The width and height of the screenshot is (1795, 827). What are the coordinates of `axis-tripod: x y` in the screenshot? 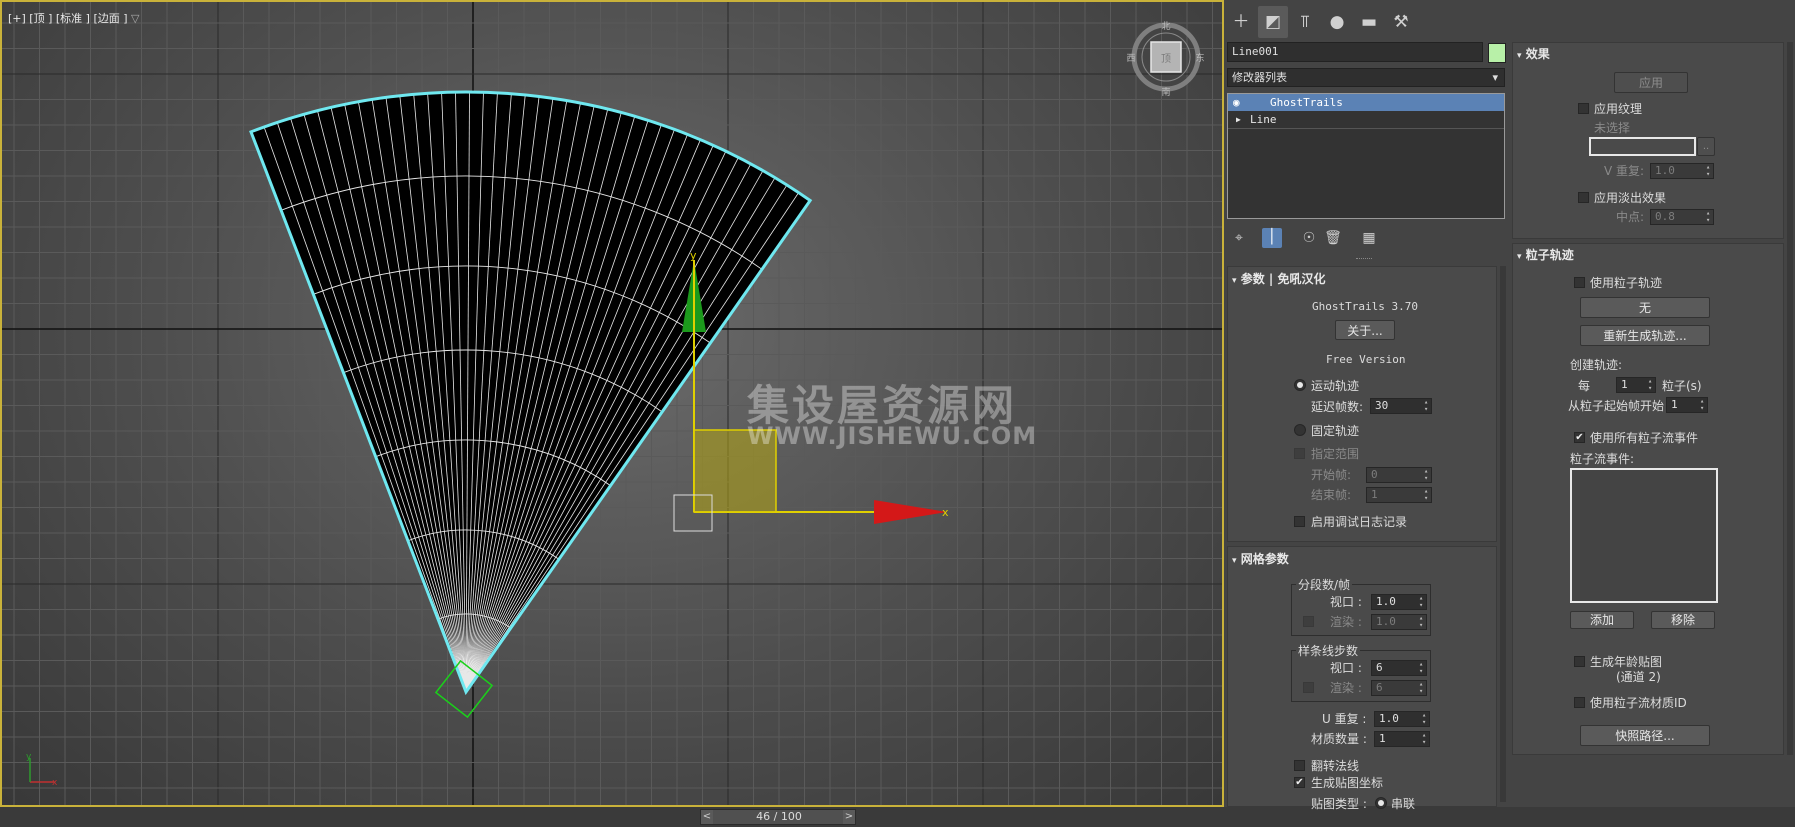 It's located at (42, 770).